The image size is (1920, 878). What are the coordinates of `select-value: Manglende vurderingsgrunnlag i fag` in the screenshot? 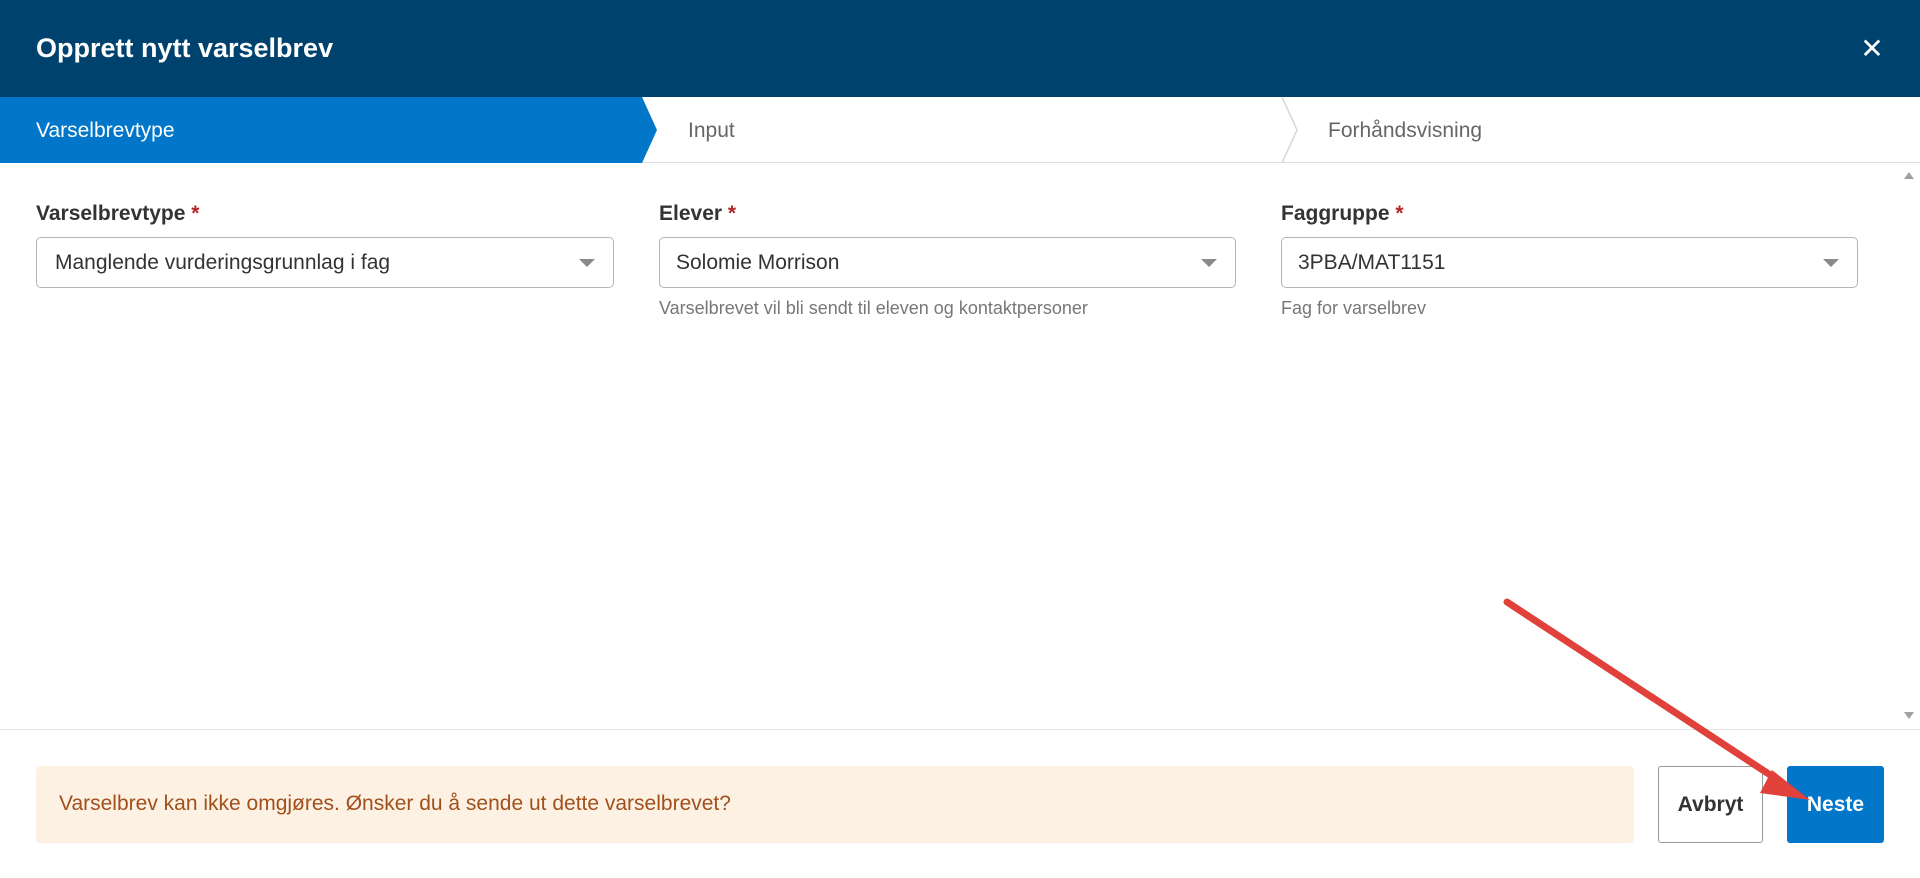 It's located at (223, 262).